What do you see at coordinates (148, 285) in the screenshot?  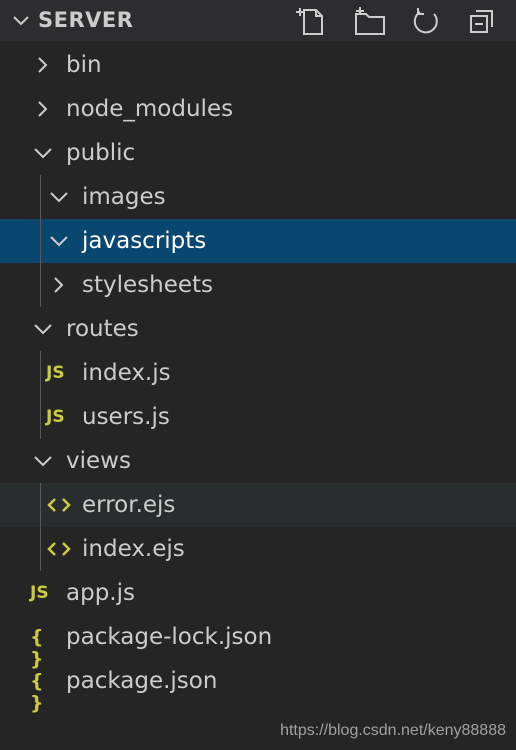 I see `tree-item-label: stylesheets` at bounding box center [148, 285].